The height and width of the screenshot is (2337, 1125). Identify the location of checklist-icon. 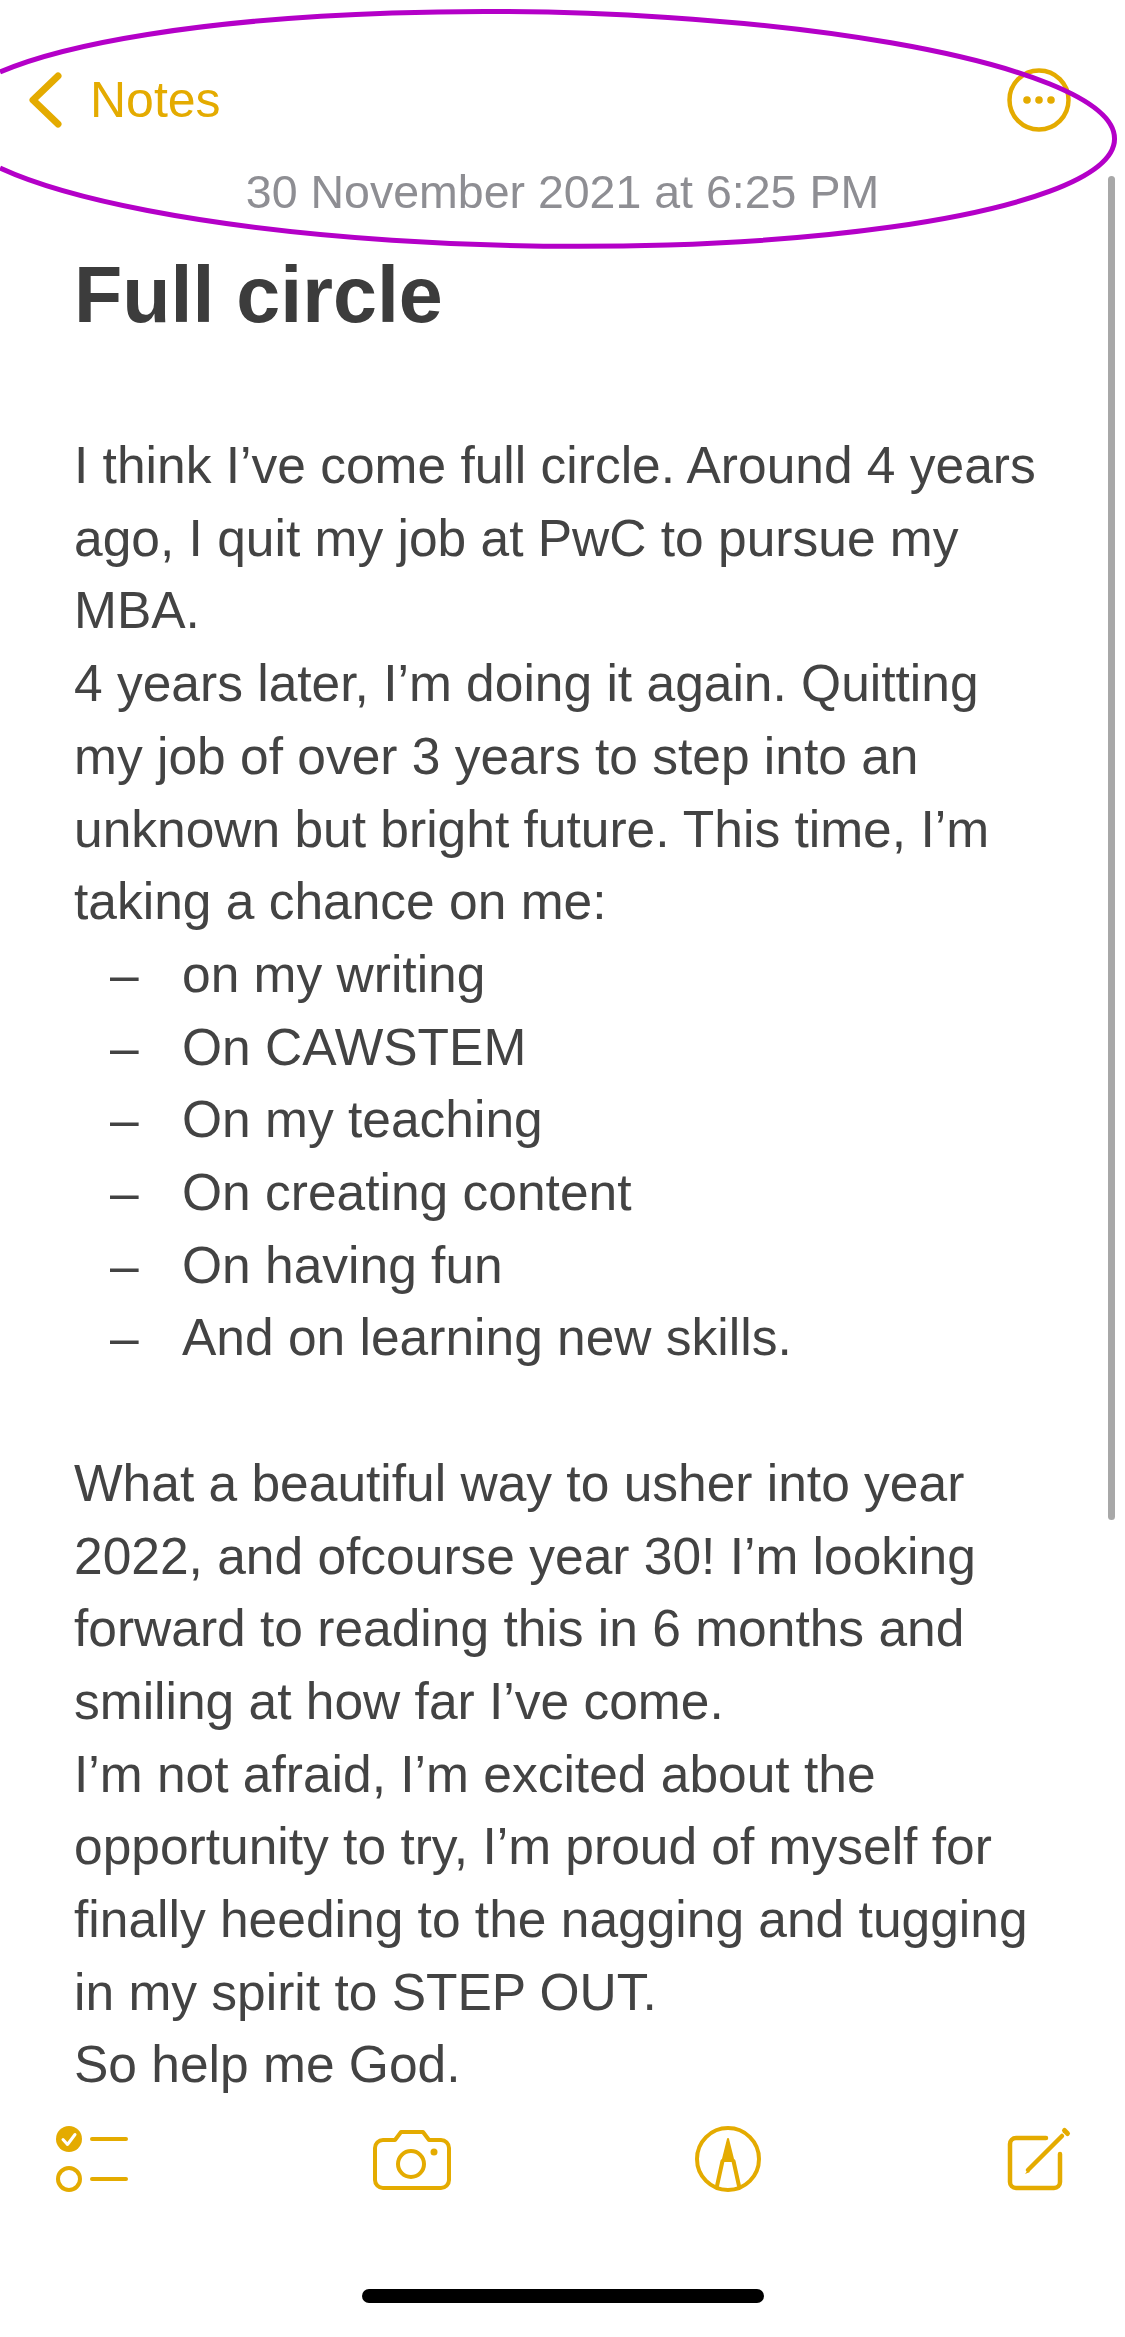
(92, 2159).